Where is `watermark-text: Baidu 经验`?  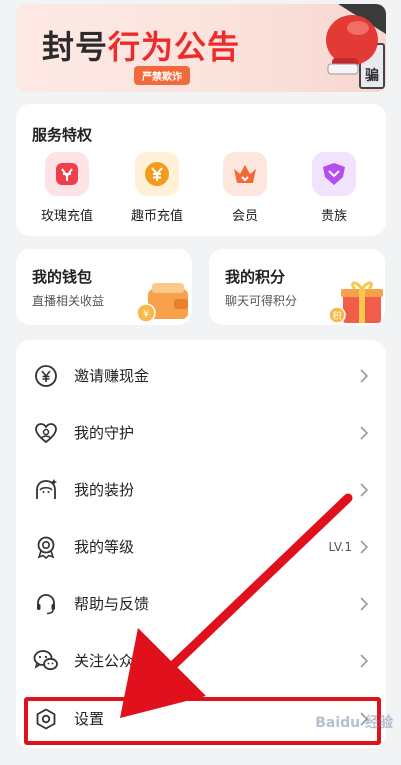
watermark-text: Baidu 经验 is located at coordinates (354, 723).